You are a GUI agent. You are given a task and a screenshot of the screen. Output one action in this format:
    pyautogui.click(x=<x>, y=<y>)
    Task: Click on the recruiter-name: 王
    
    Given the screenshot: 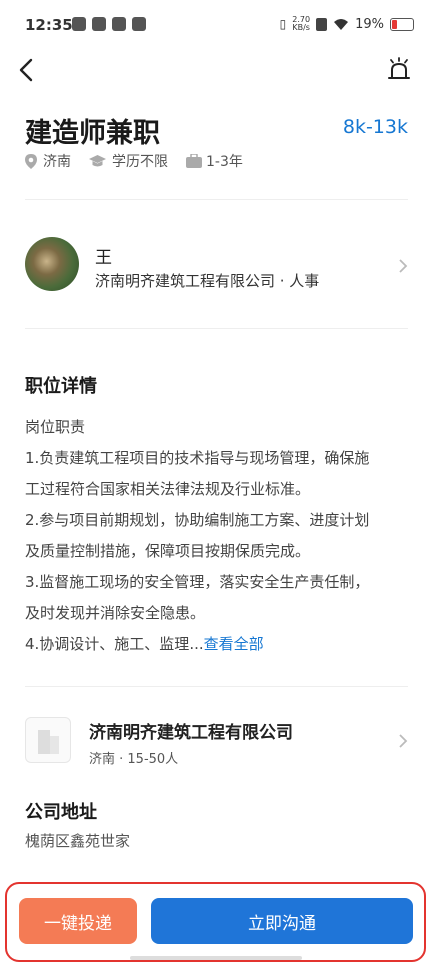 What is the action you would take?
    pyautogui.click(x=103, y=258)
    